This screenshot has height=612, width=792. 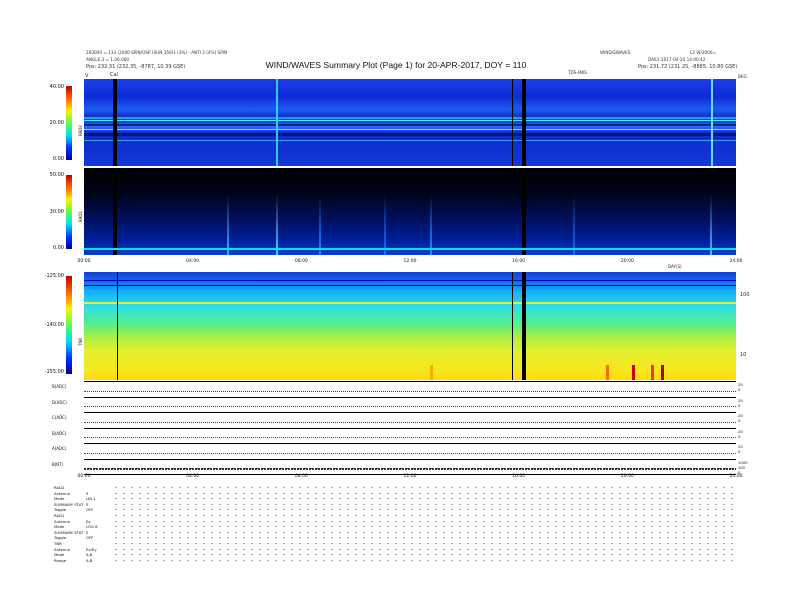 I want to click on tnr-right-label: DAY(S), so click(x=675, y=266).